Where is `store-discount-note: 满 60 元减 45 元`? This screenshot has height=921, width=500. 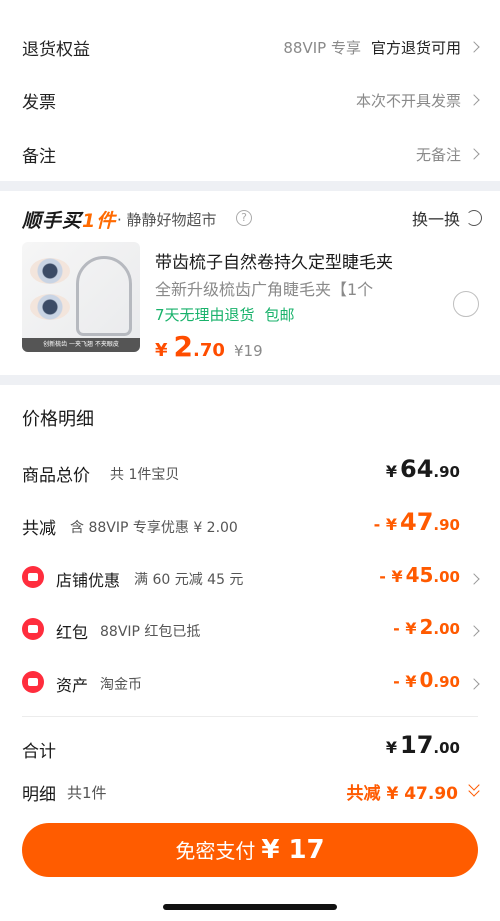
store-discount-note: 满 60 元减 45 元 is located at coordinates (189, 580).